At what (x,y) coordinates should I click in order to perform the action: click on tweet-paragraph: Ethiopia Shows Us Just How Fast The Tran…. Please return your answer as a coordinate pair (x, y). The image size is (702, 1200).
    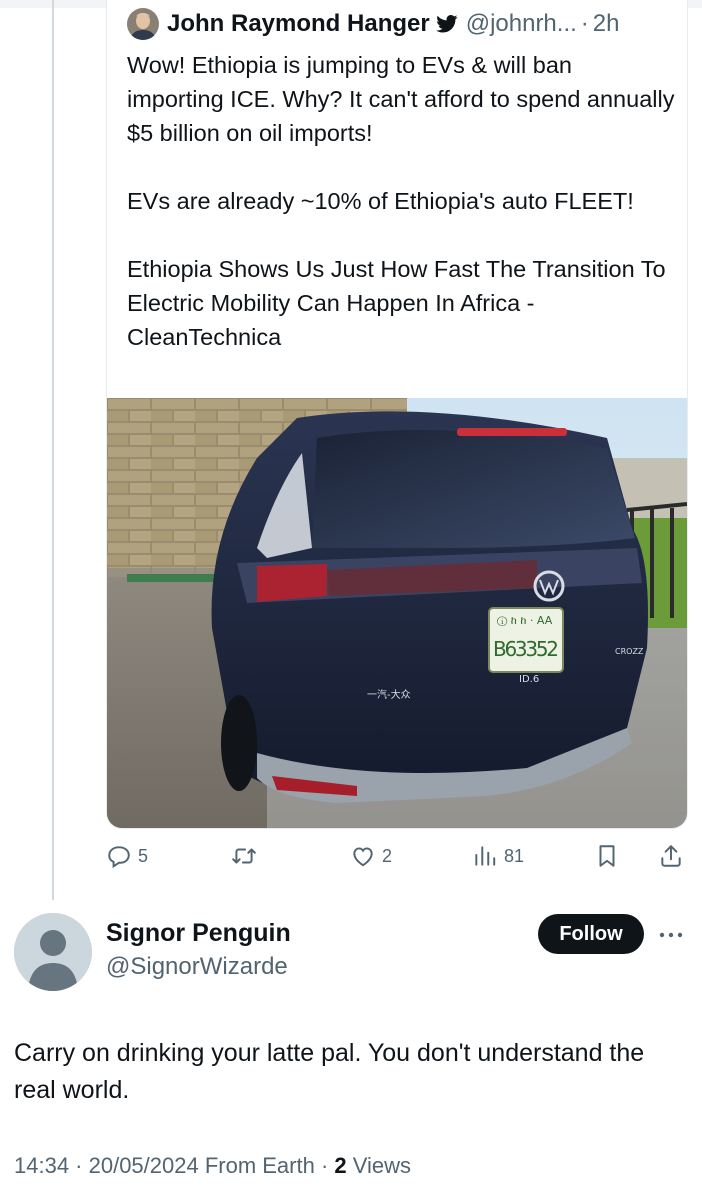
    Looking at the image, I should click on (396, 303).